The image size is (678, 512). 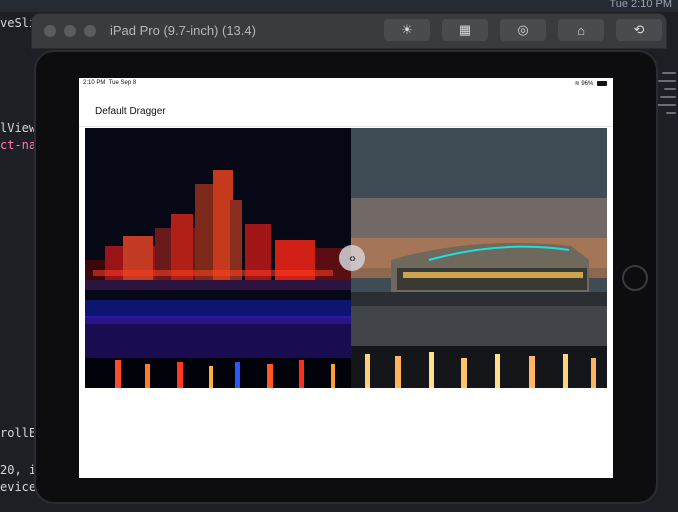 I want to click on home-screen-button: ⌂, so click(x=581, y=30).